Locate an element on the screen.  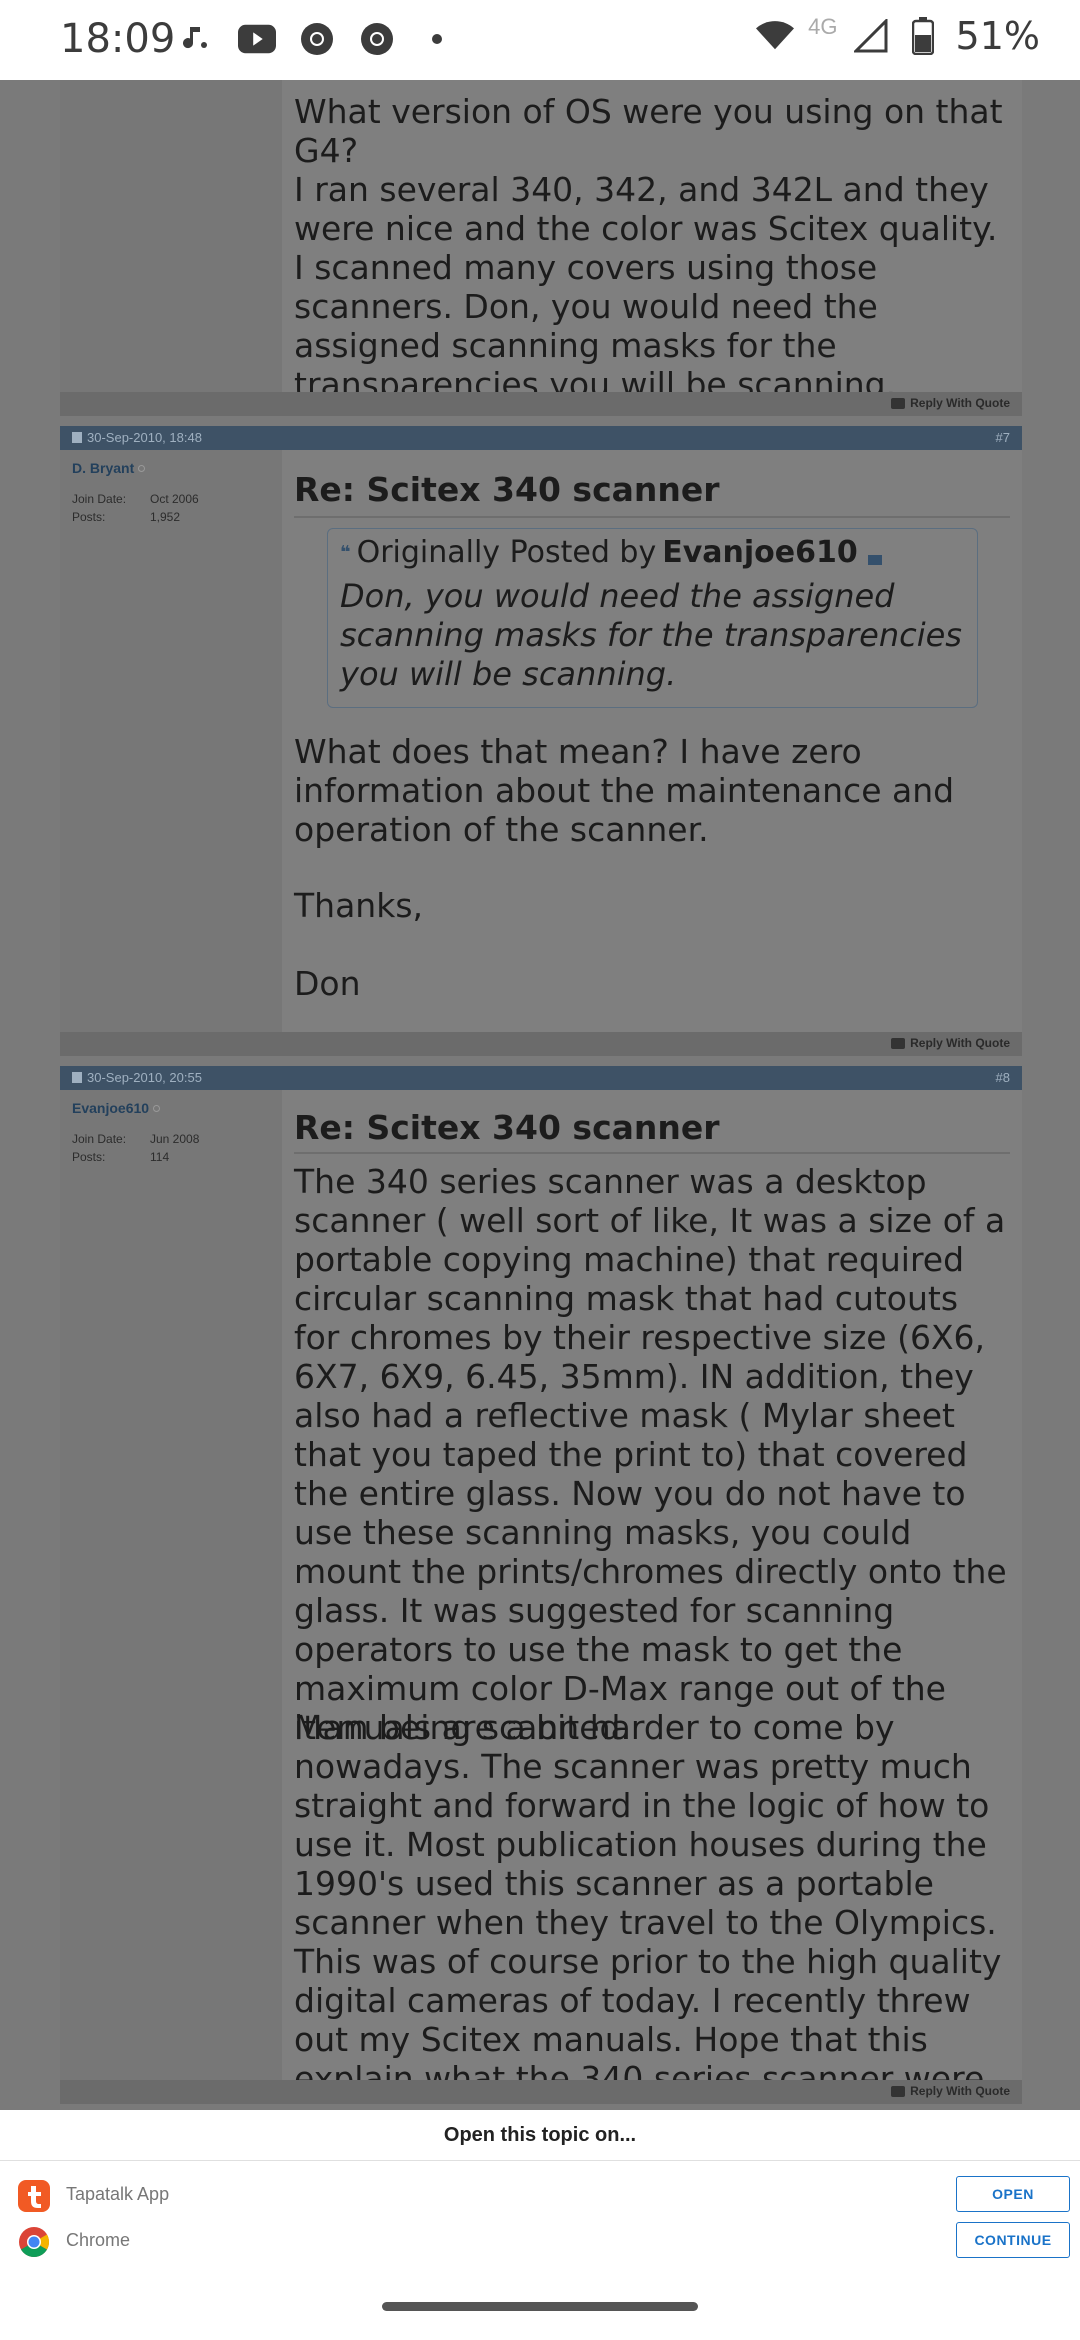
post-text: Thanks, is located at coordinates (359, 905).